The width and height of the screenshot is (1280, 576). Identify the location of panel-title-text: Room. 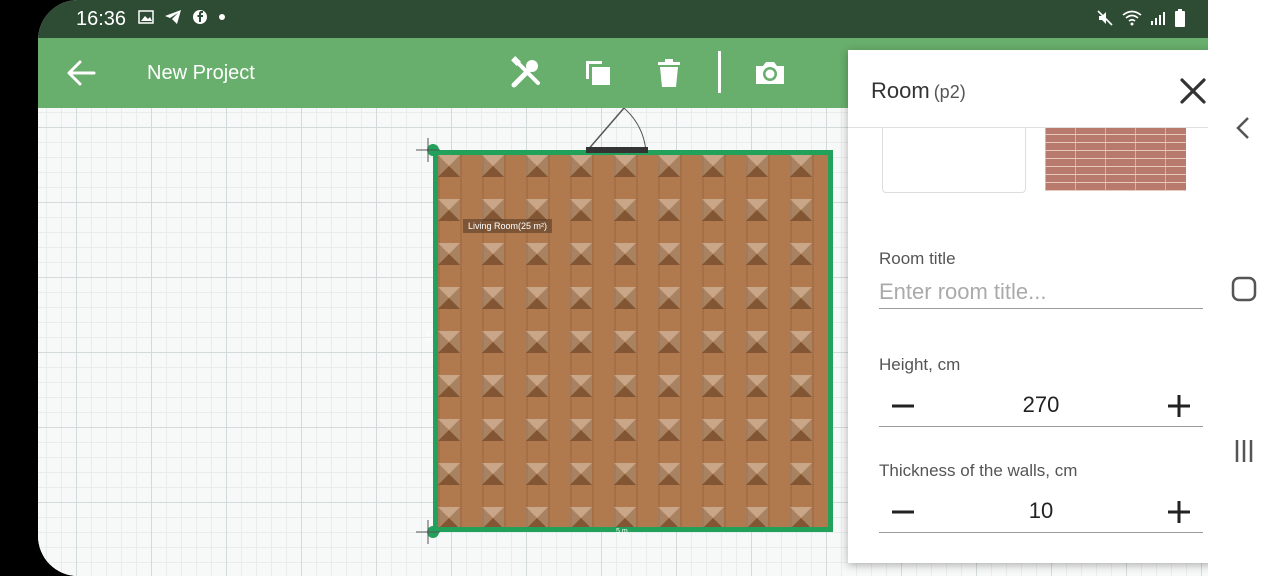
(900, 90).